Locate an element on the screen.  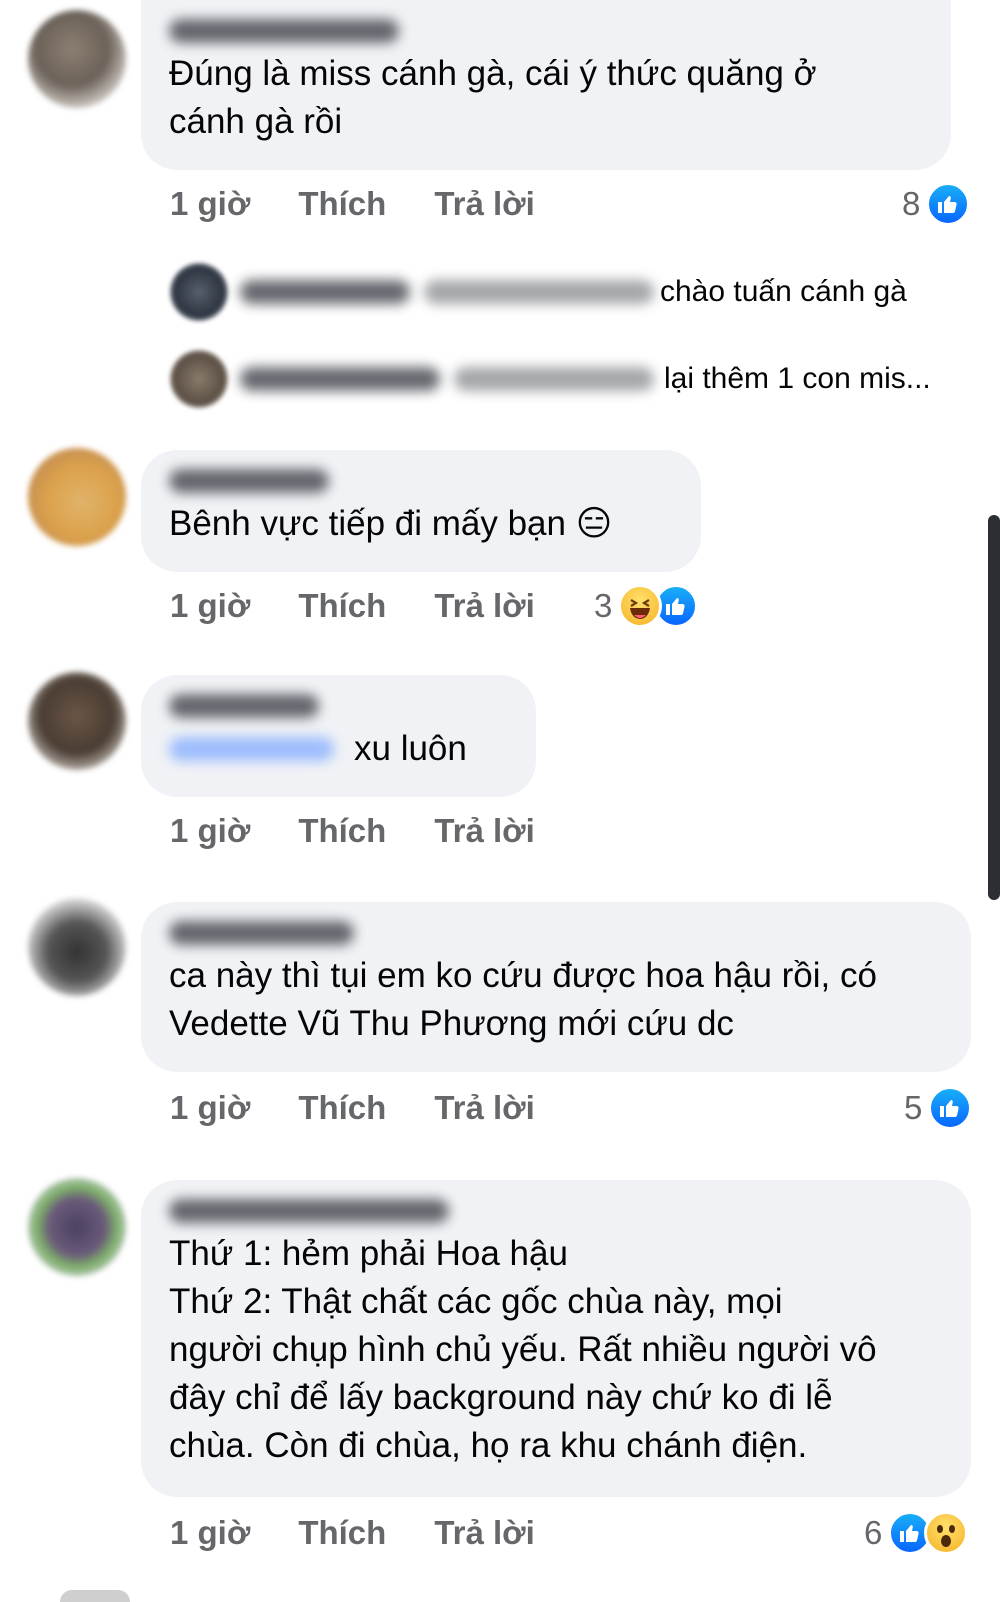
reply-item: chào tuấn cánh gà is located at coordinates (538, 292).